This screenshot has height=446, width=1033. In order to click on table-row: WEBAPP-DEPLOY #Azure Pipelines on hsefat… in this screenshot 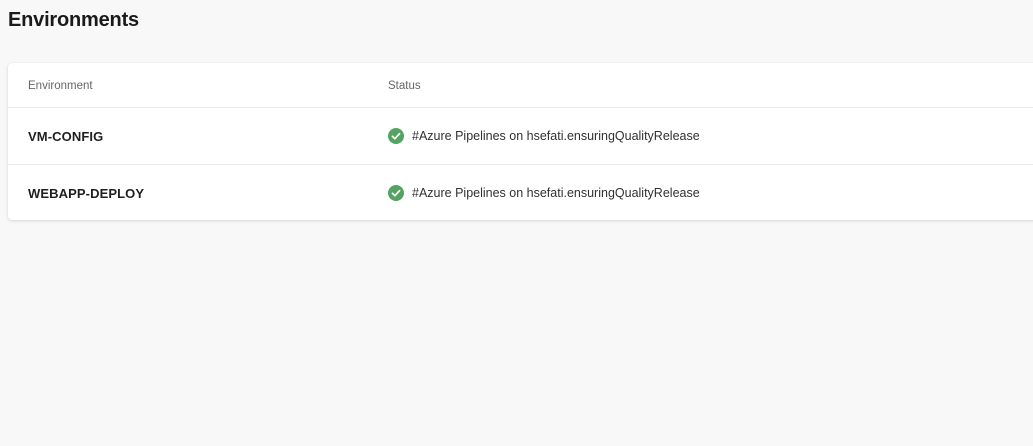, I will do `click(520, 192)`.